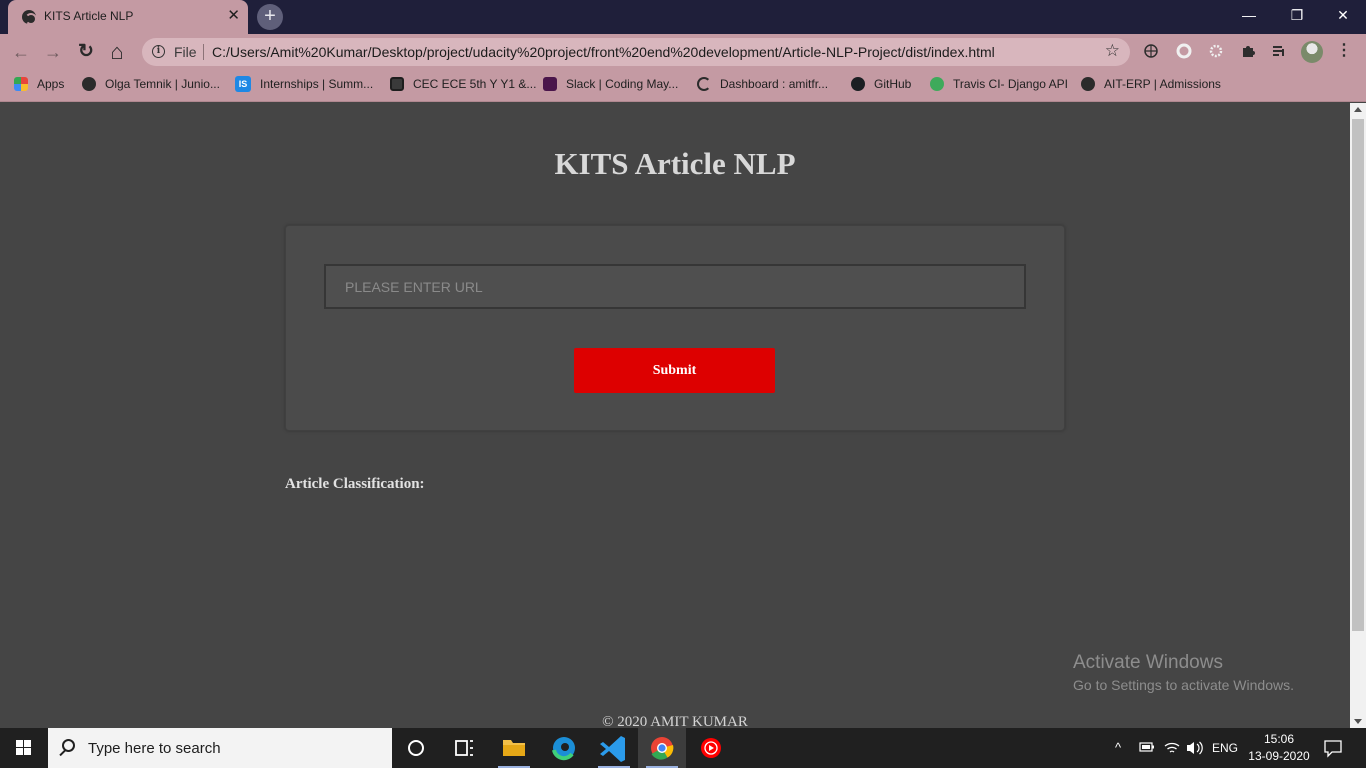  Describe the element at coordinates (1183, 685) in the screenshot. I see `activate-windows-subtitle: Go to Settings to activate Windows.` at that location.